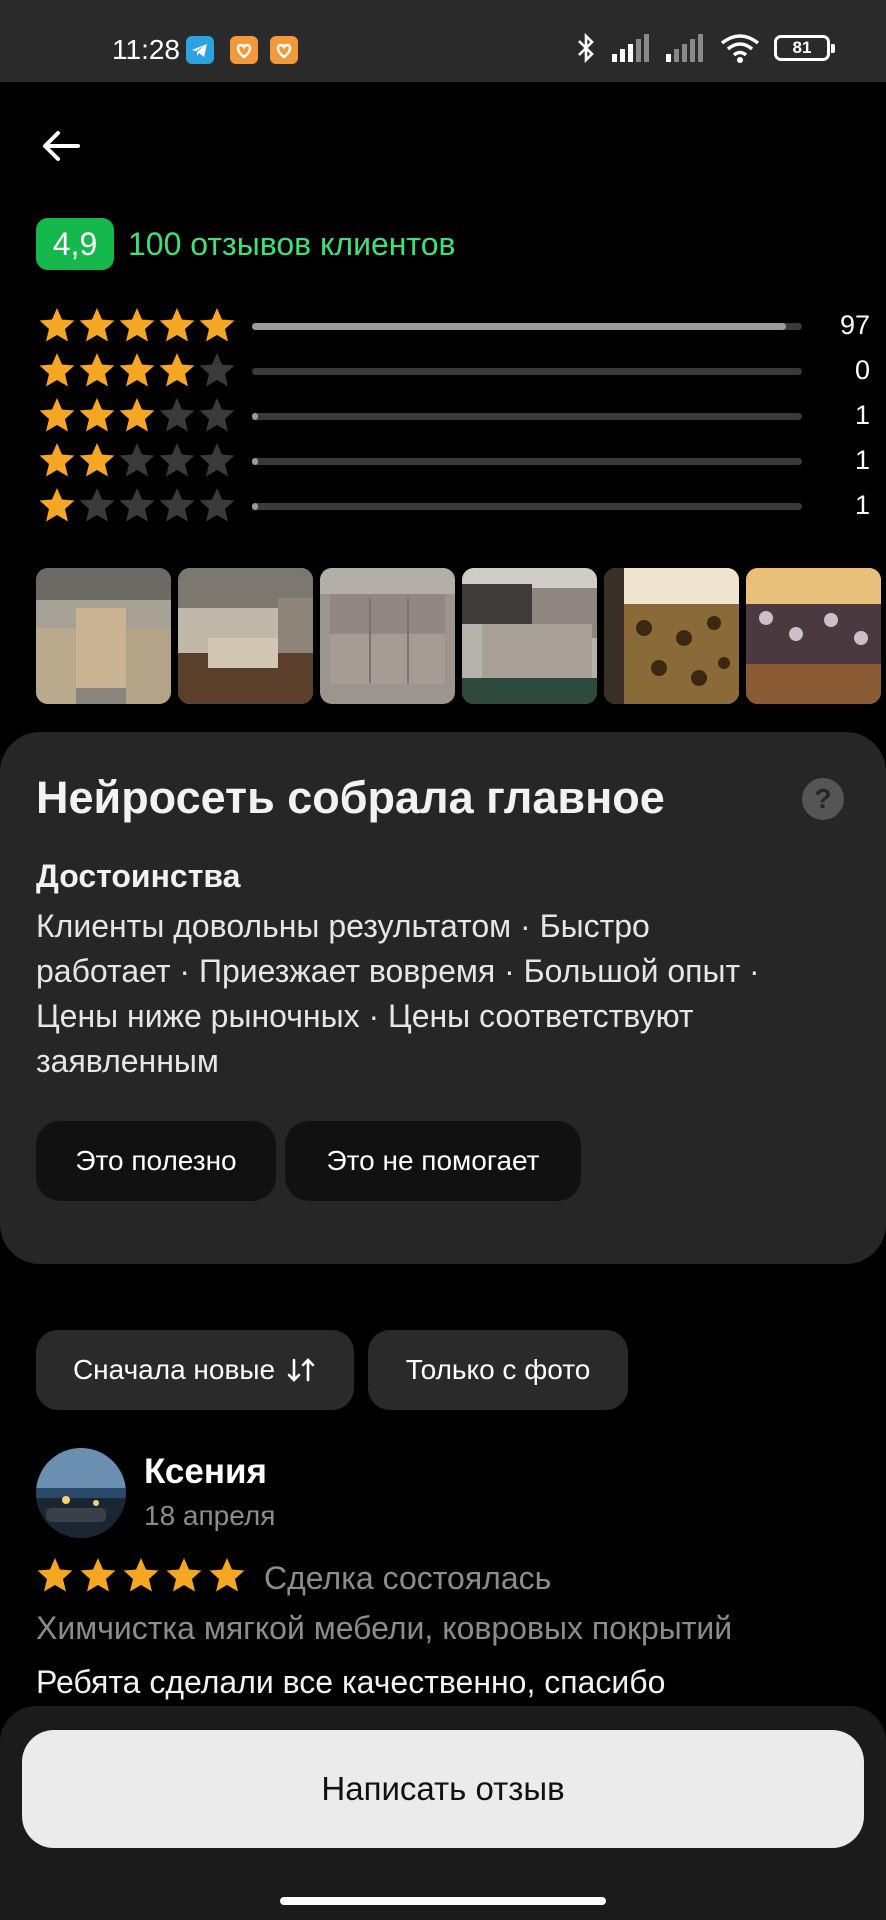 The image size is (886, 1920). What do you see at coordinates (343, 926) in the screenshot?
I see `ai-summary-line: Клиенты довольны результатом · Быстро` at bounding box center [343, 926].